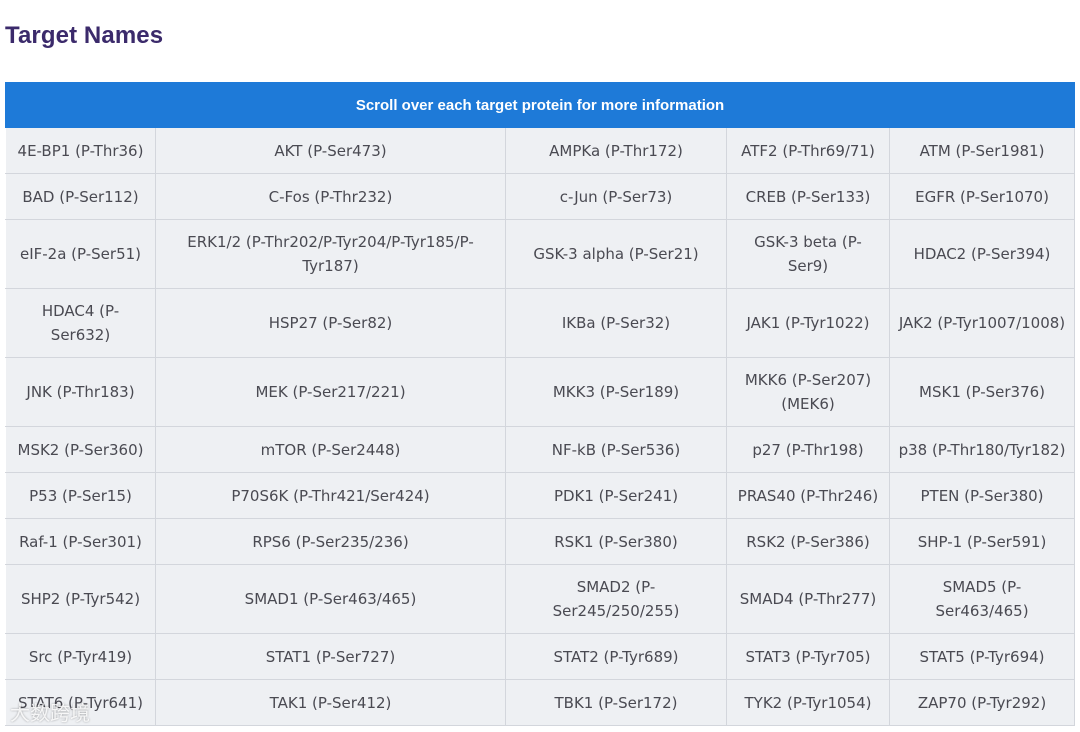 This screenshot has width=1080, height=732. What do you see at coordinates (616, 599) in the screenshot?
I see `target-cell: SMAD2 (P-Ser245/250/255)` at bounding box center [616, 599].